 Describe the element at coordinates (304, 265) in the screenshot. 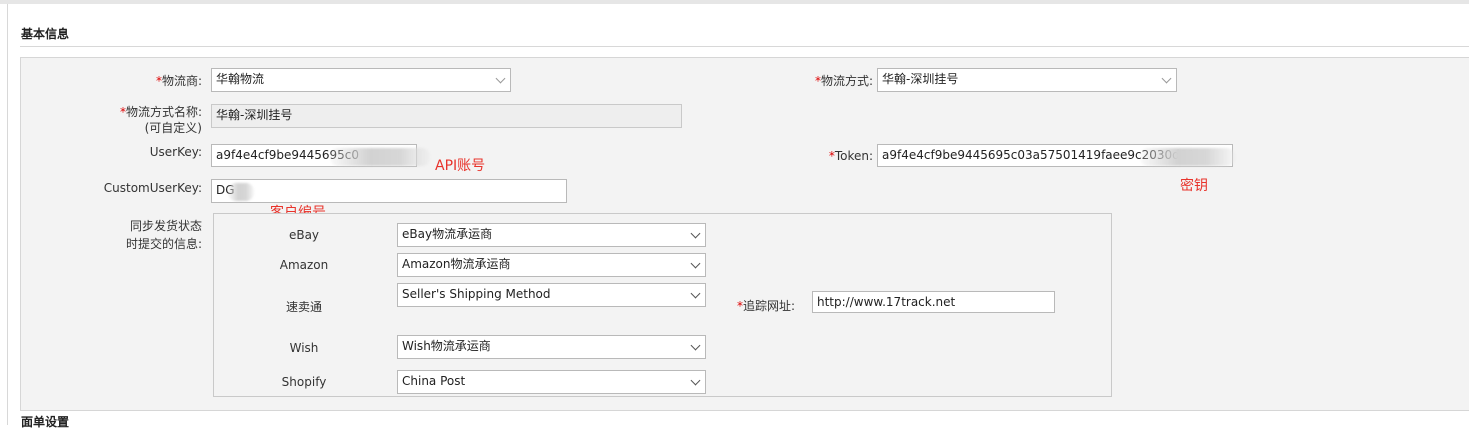

I see `platform-label-amazon: Amazon` at that location.